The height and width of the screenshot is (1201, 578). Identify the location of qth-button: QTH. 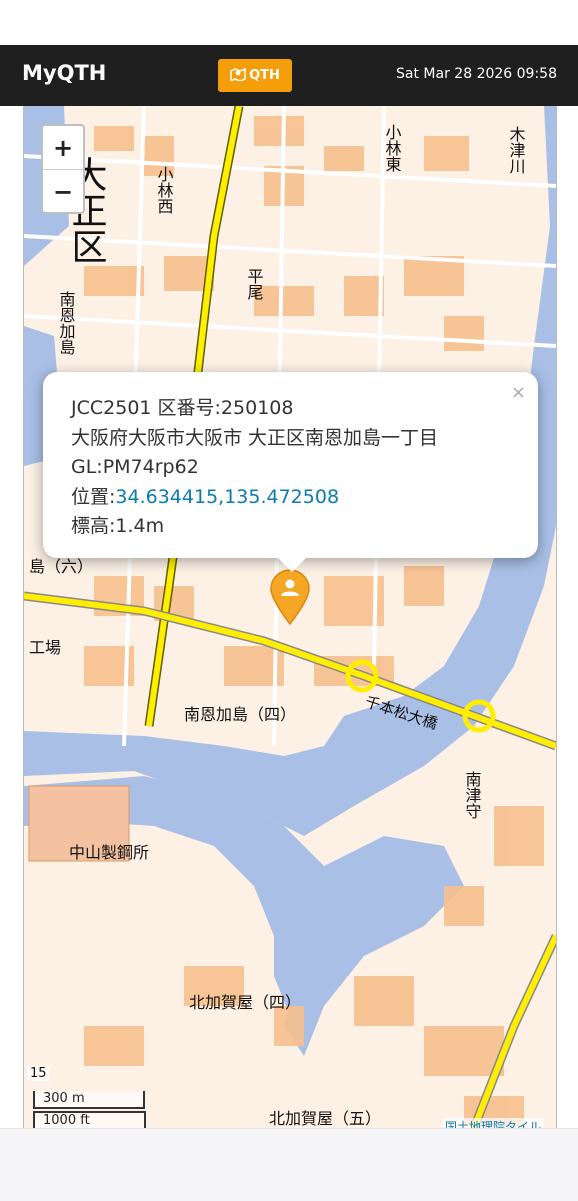
(255, 75).